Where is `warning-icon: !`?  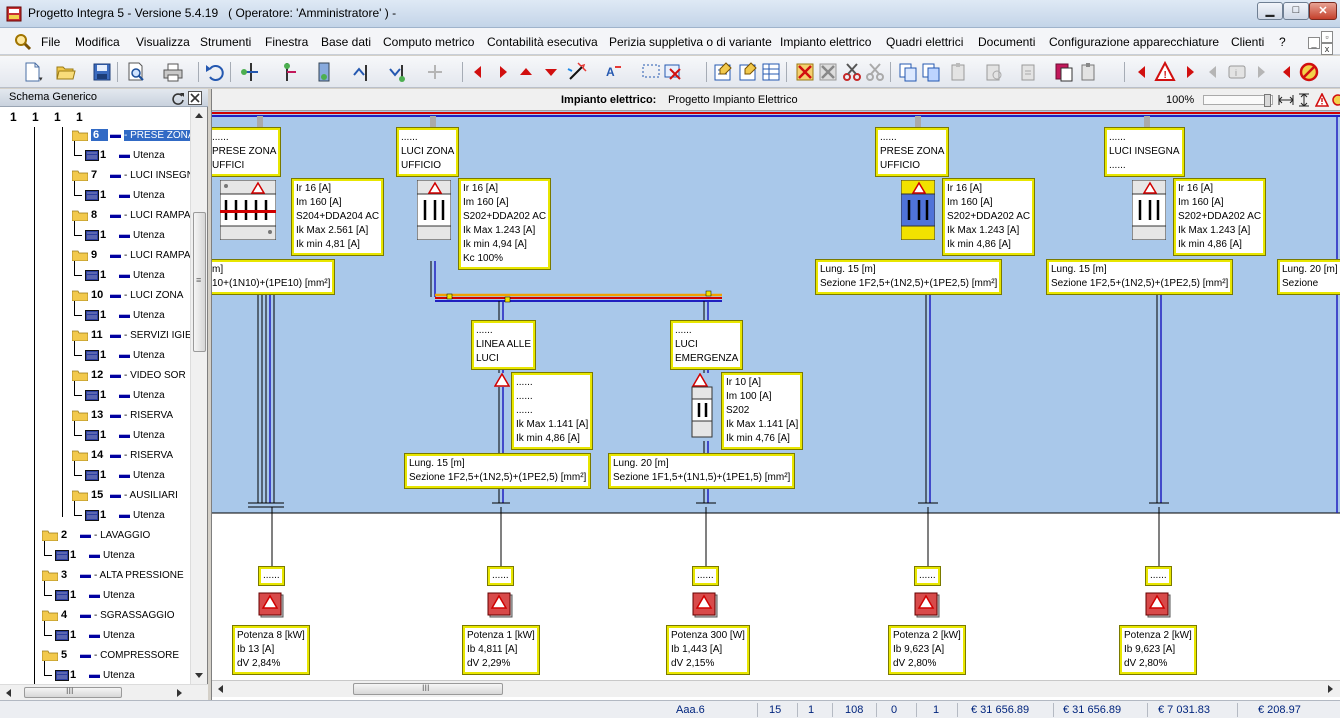
warning-icon: ! is located at coordinates (1165, 72).